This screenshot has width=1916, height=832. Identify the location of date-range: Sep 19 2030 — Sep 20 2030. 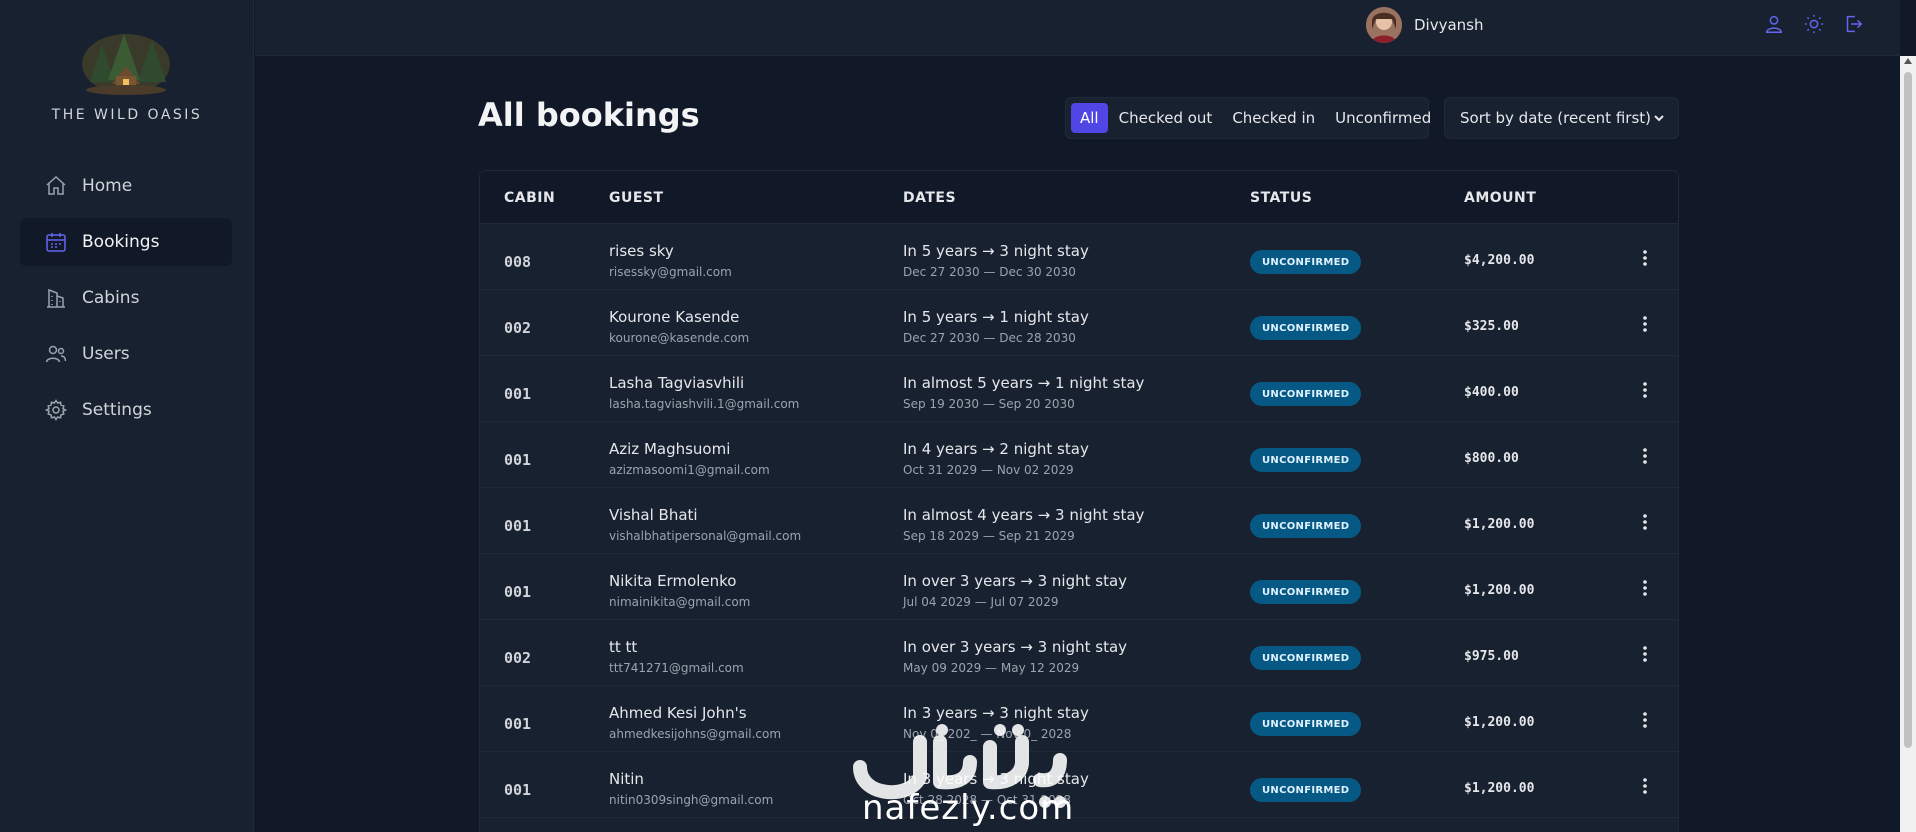
(989, 404).